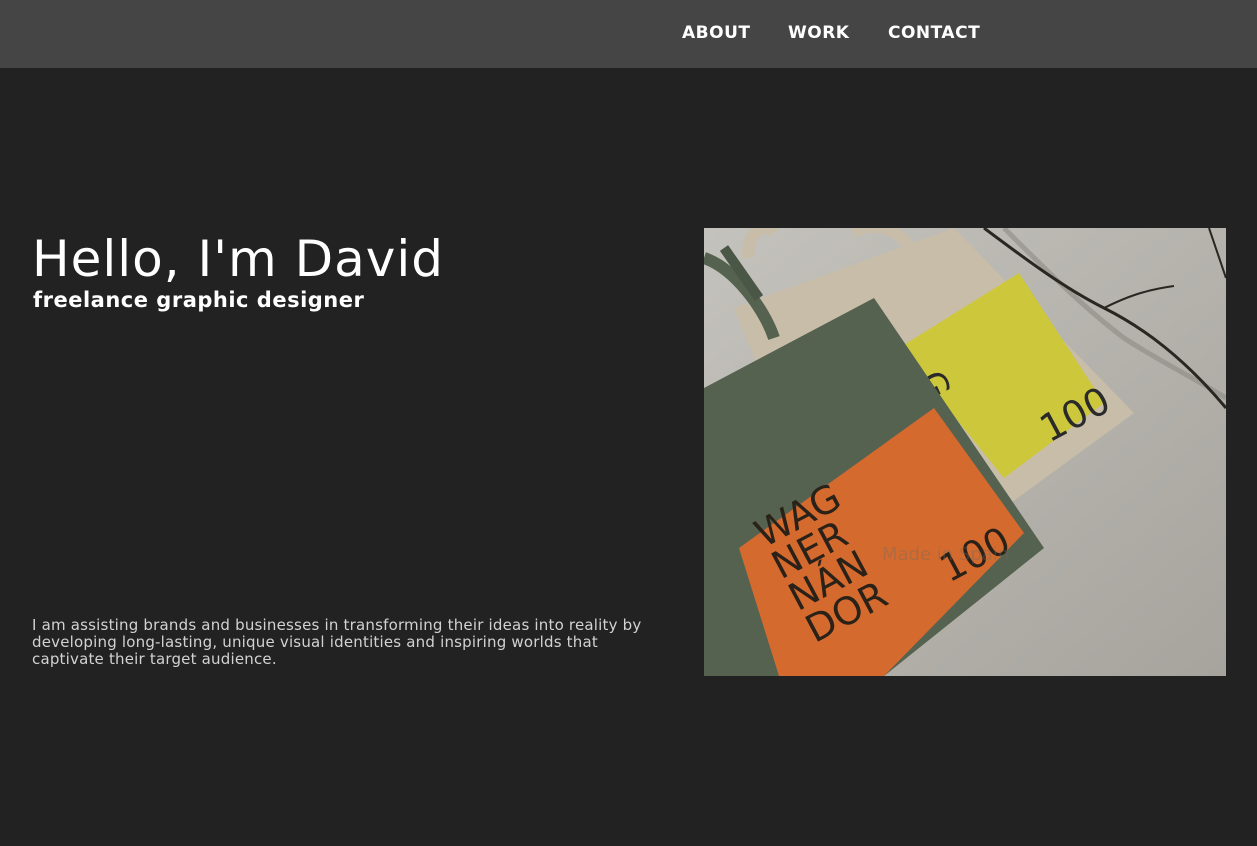  Describe the element at coordinates (238, 259) in the screenshot. I see `hero-title: Hello, I'm David` at that location.